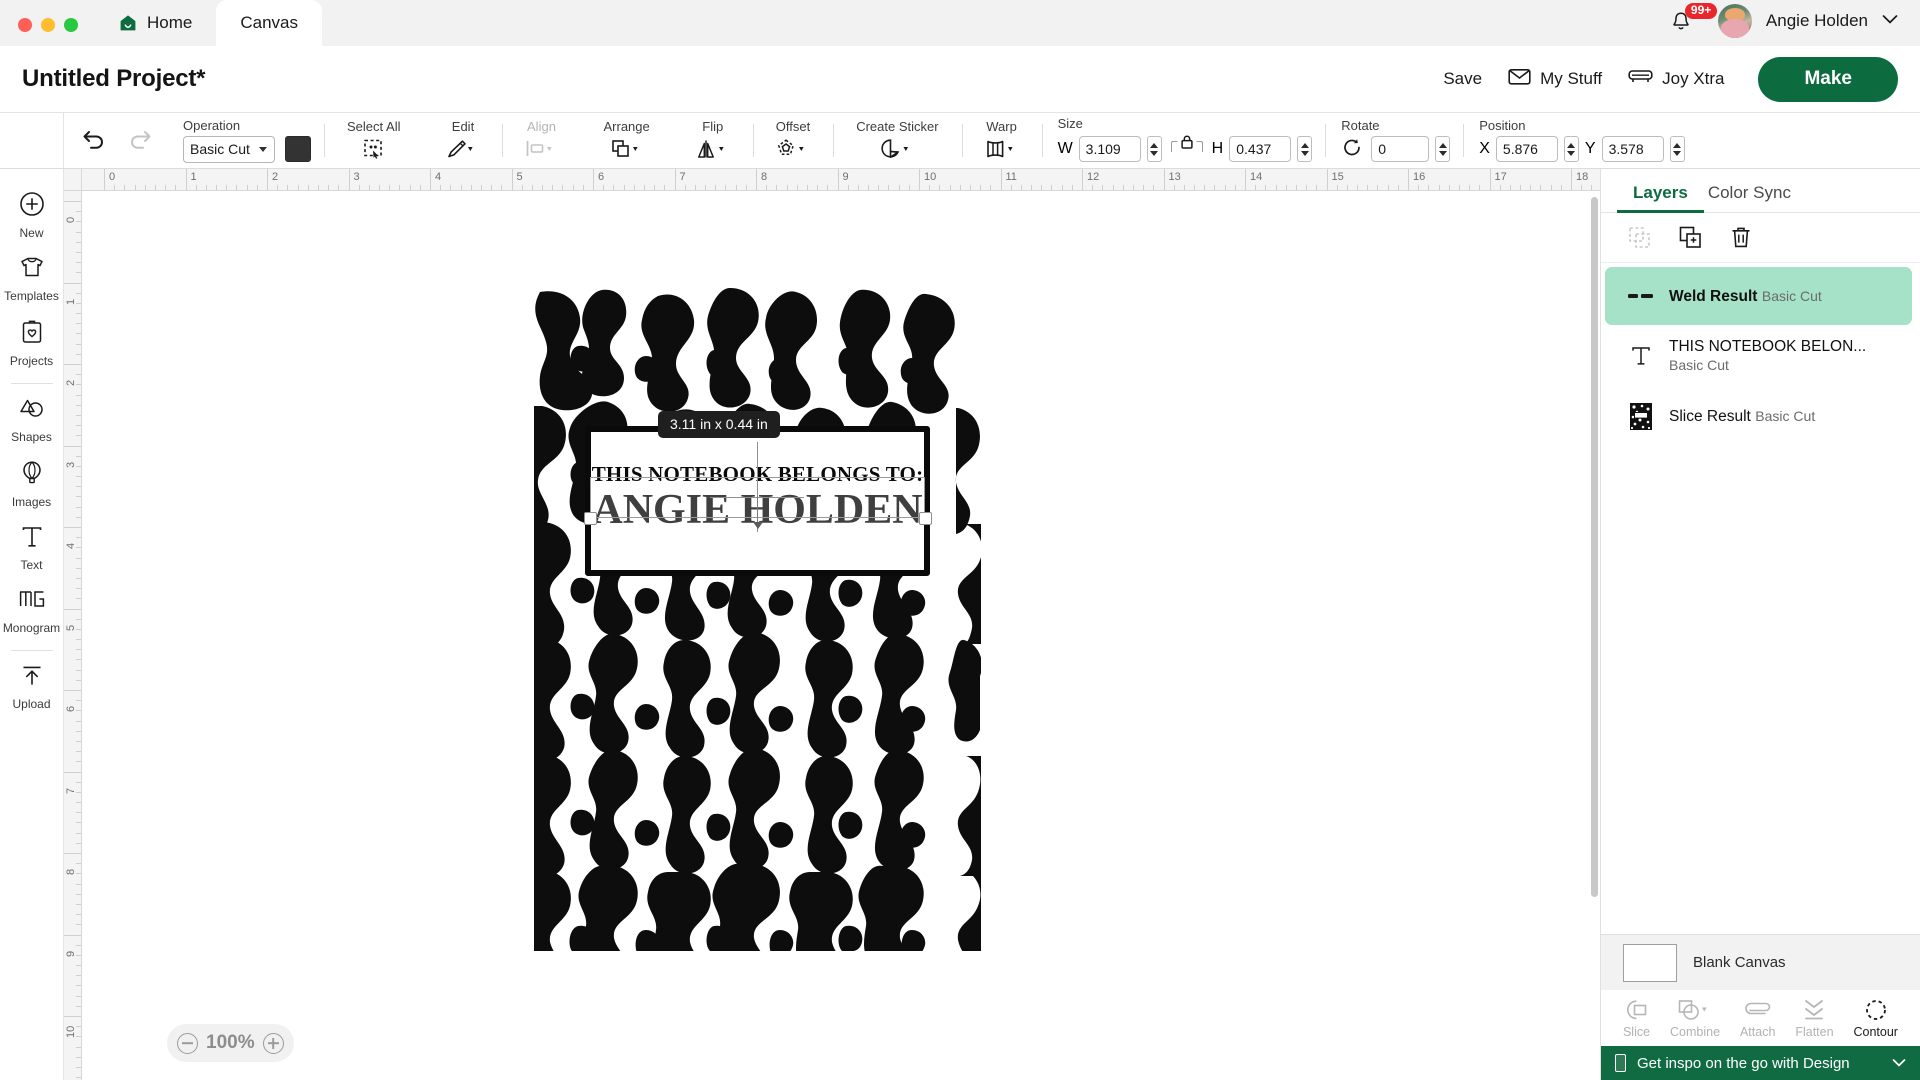 The image size is (1920, 1080). Describe the element at coordinates (1677, 149) in the screenshot. I see `position-y-stepper` at that location.